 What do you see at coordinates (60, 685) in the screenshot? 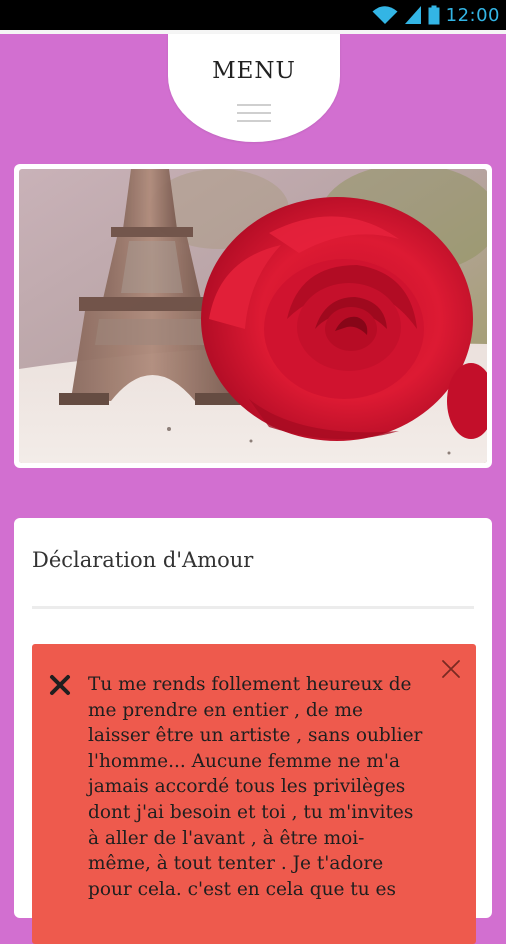
I see `x-icon` at bounding box center [60, 685].